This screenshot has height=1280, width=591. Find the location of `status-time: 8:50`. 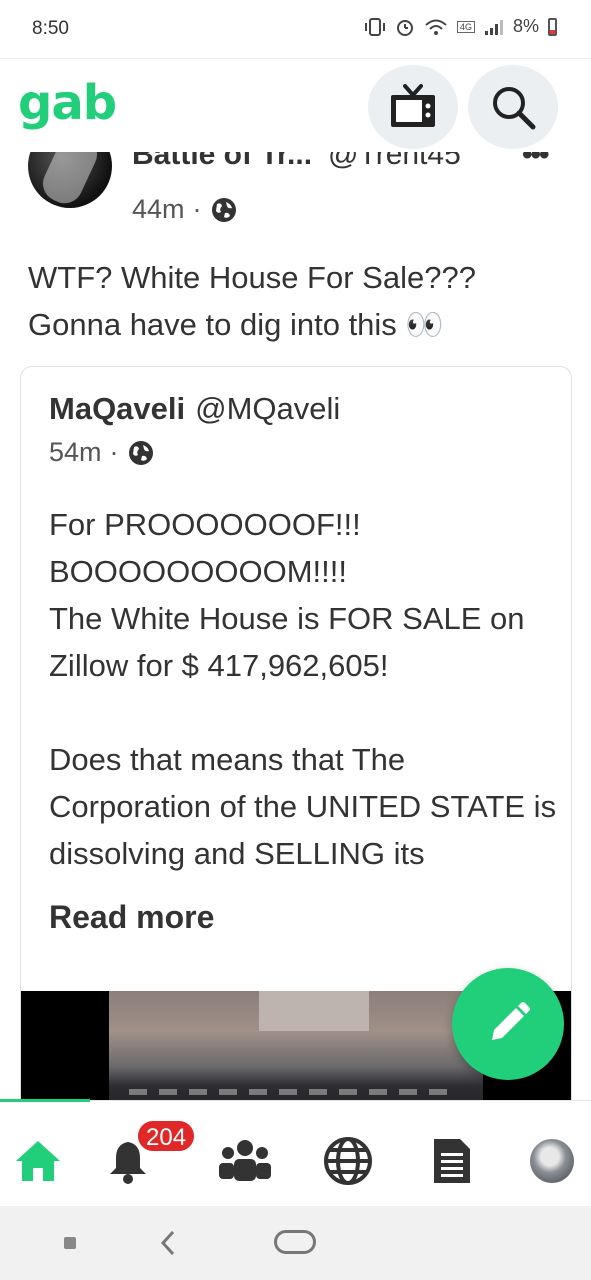

status-time: 8:50 is located at coordinates (50, 28).